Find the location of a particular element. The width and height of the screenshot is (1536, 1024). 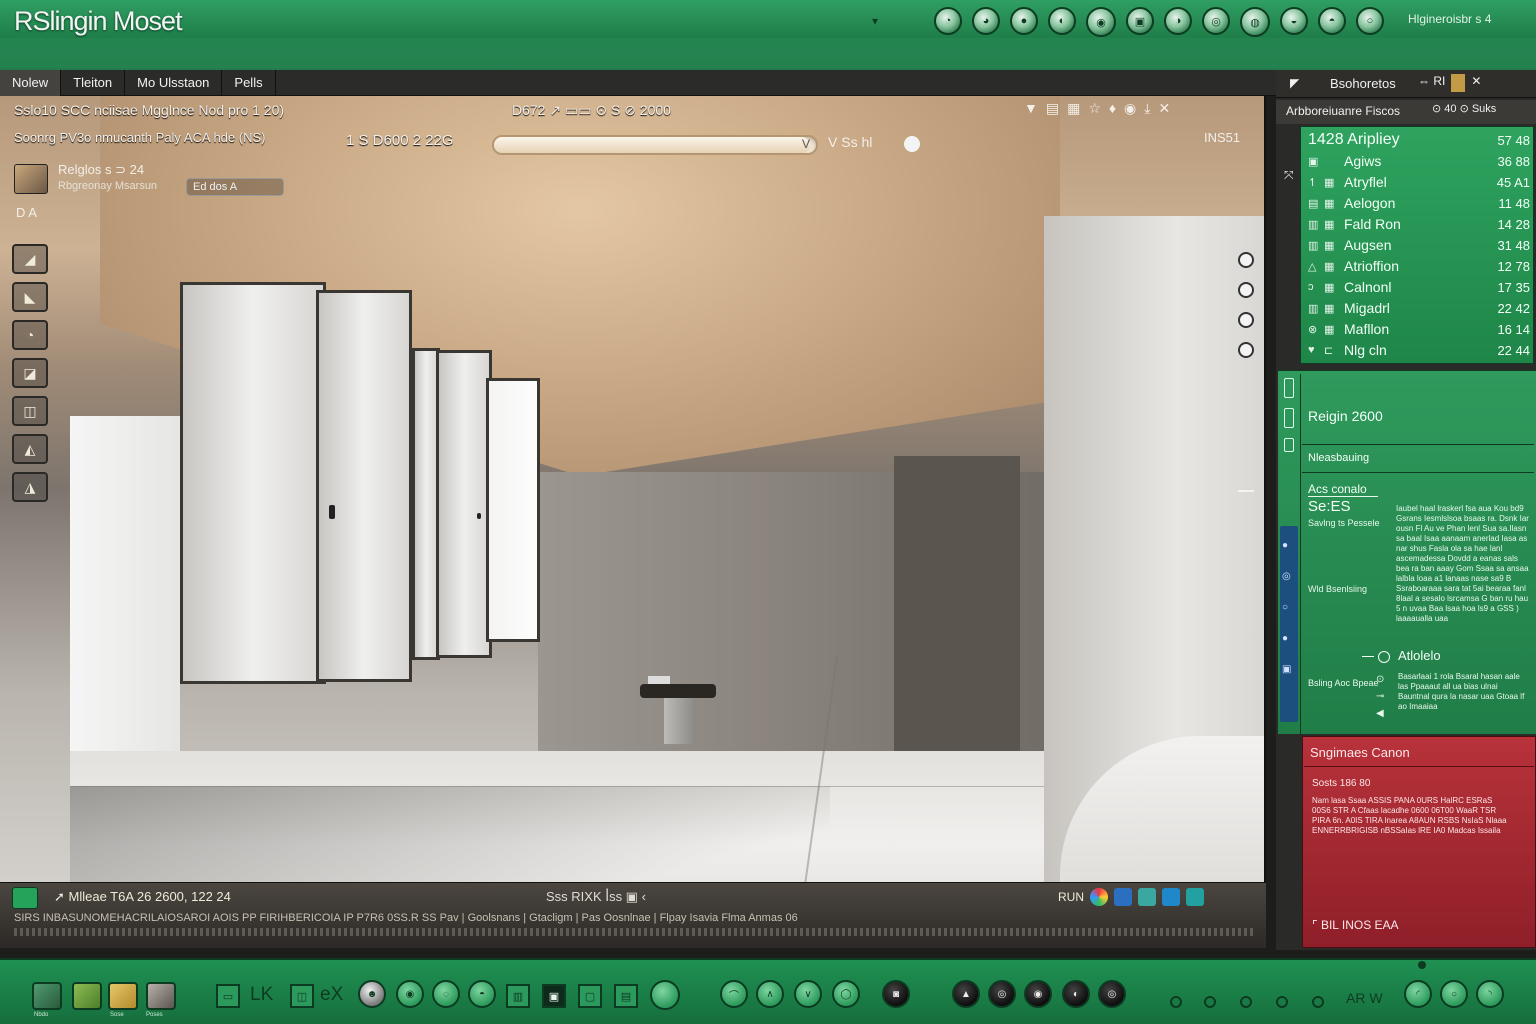

eye-icon: ● is located at coordinates (1286, 545).